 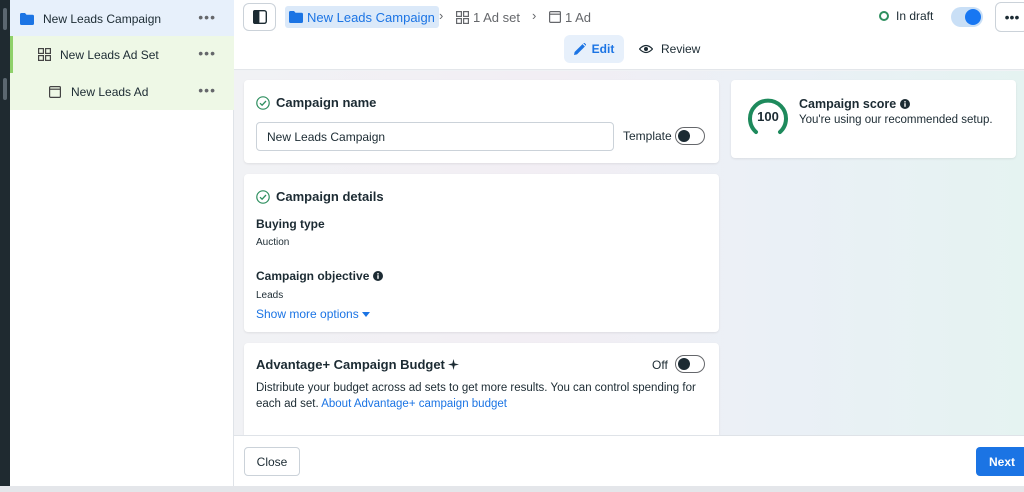 What do you see at coordinates (660, 365) in the screenshot?
I see `budget-toggle-label: Off` at bounding box center [660, 365].